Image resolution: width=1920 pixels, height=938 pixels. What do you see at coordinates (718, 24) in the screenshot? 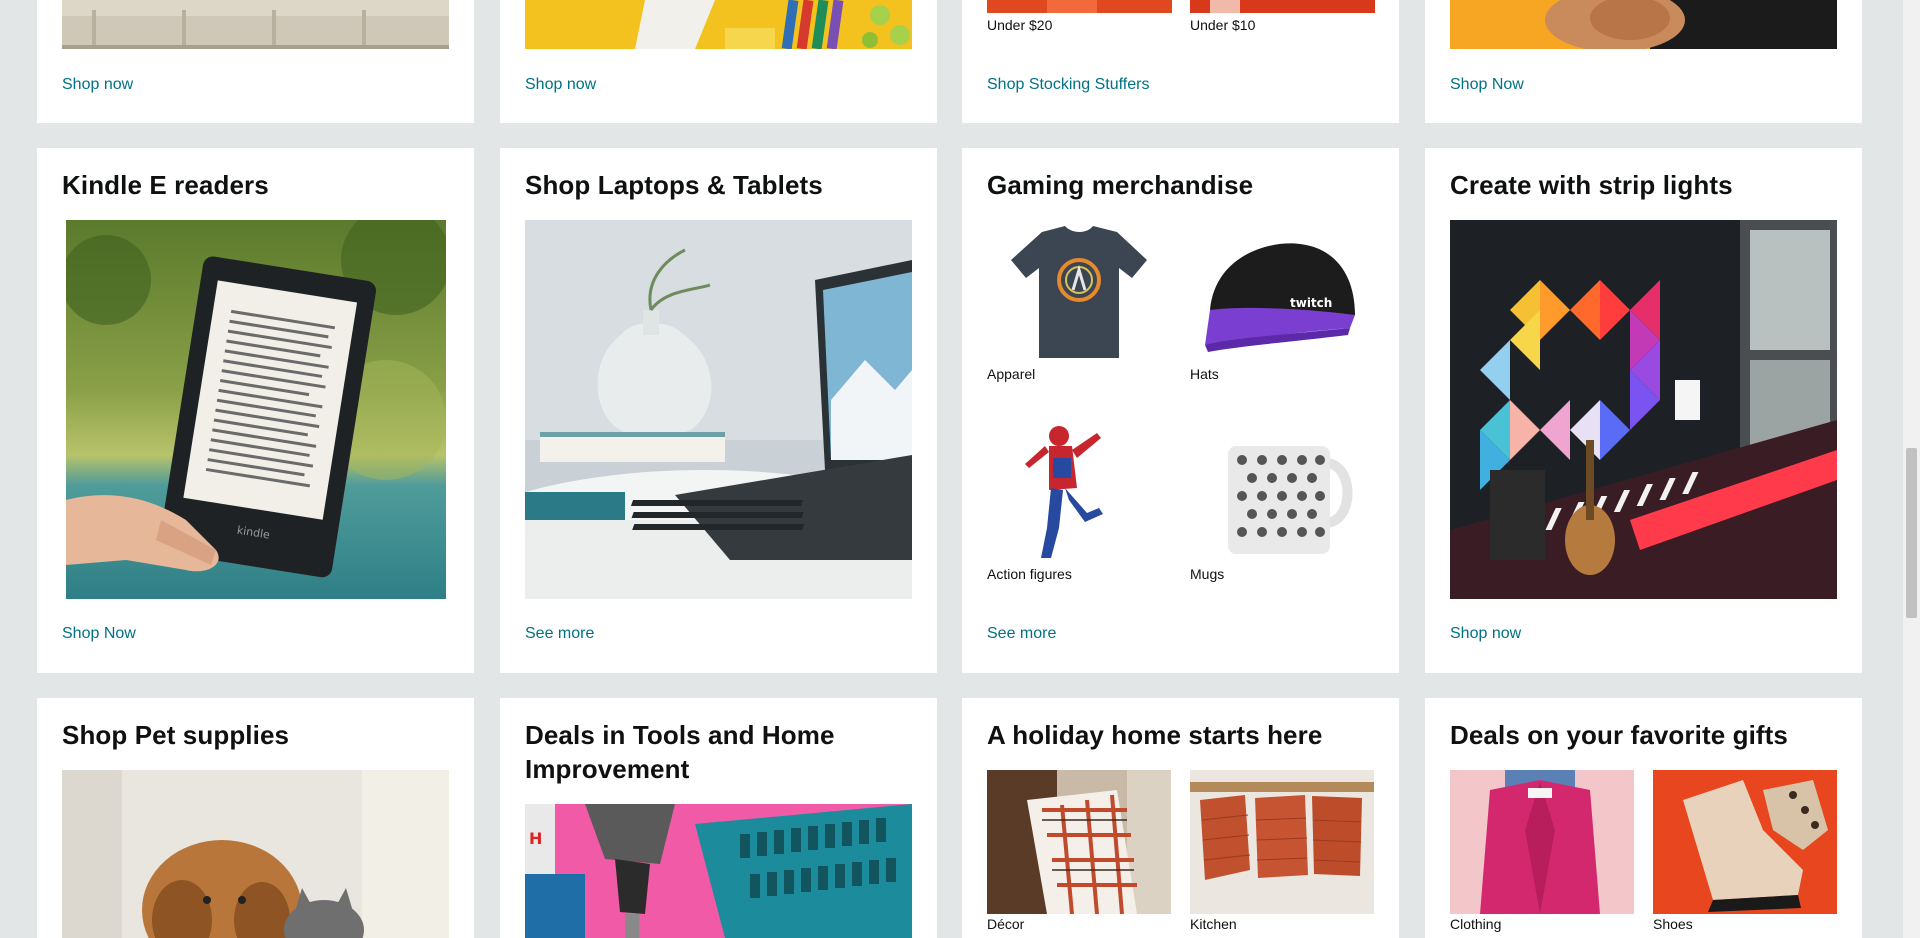
I see `card-row1-2-image` at bounding box center [718, 24].